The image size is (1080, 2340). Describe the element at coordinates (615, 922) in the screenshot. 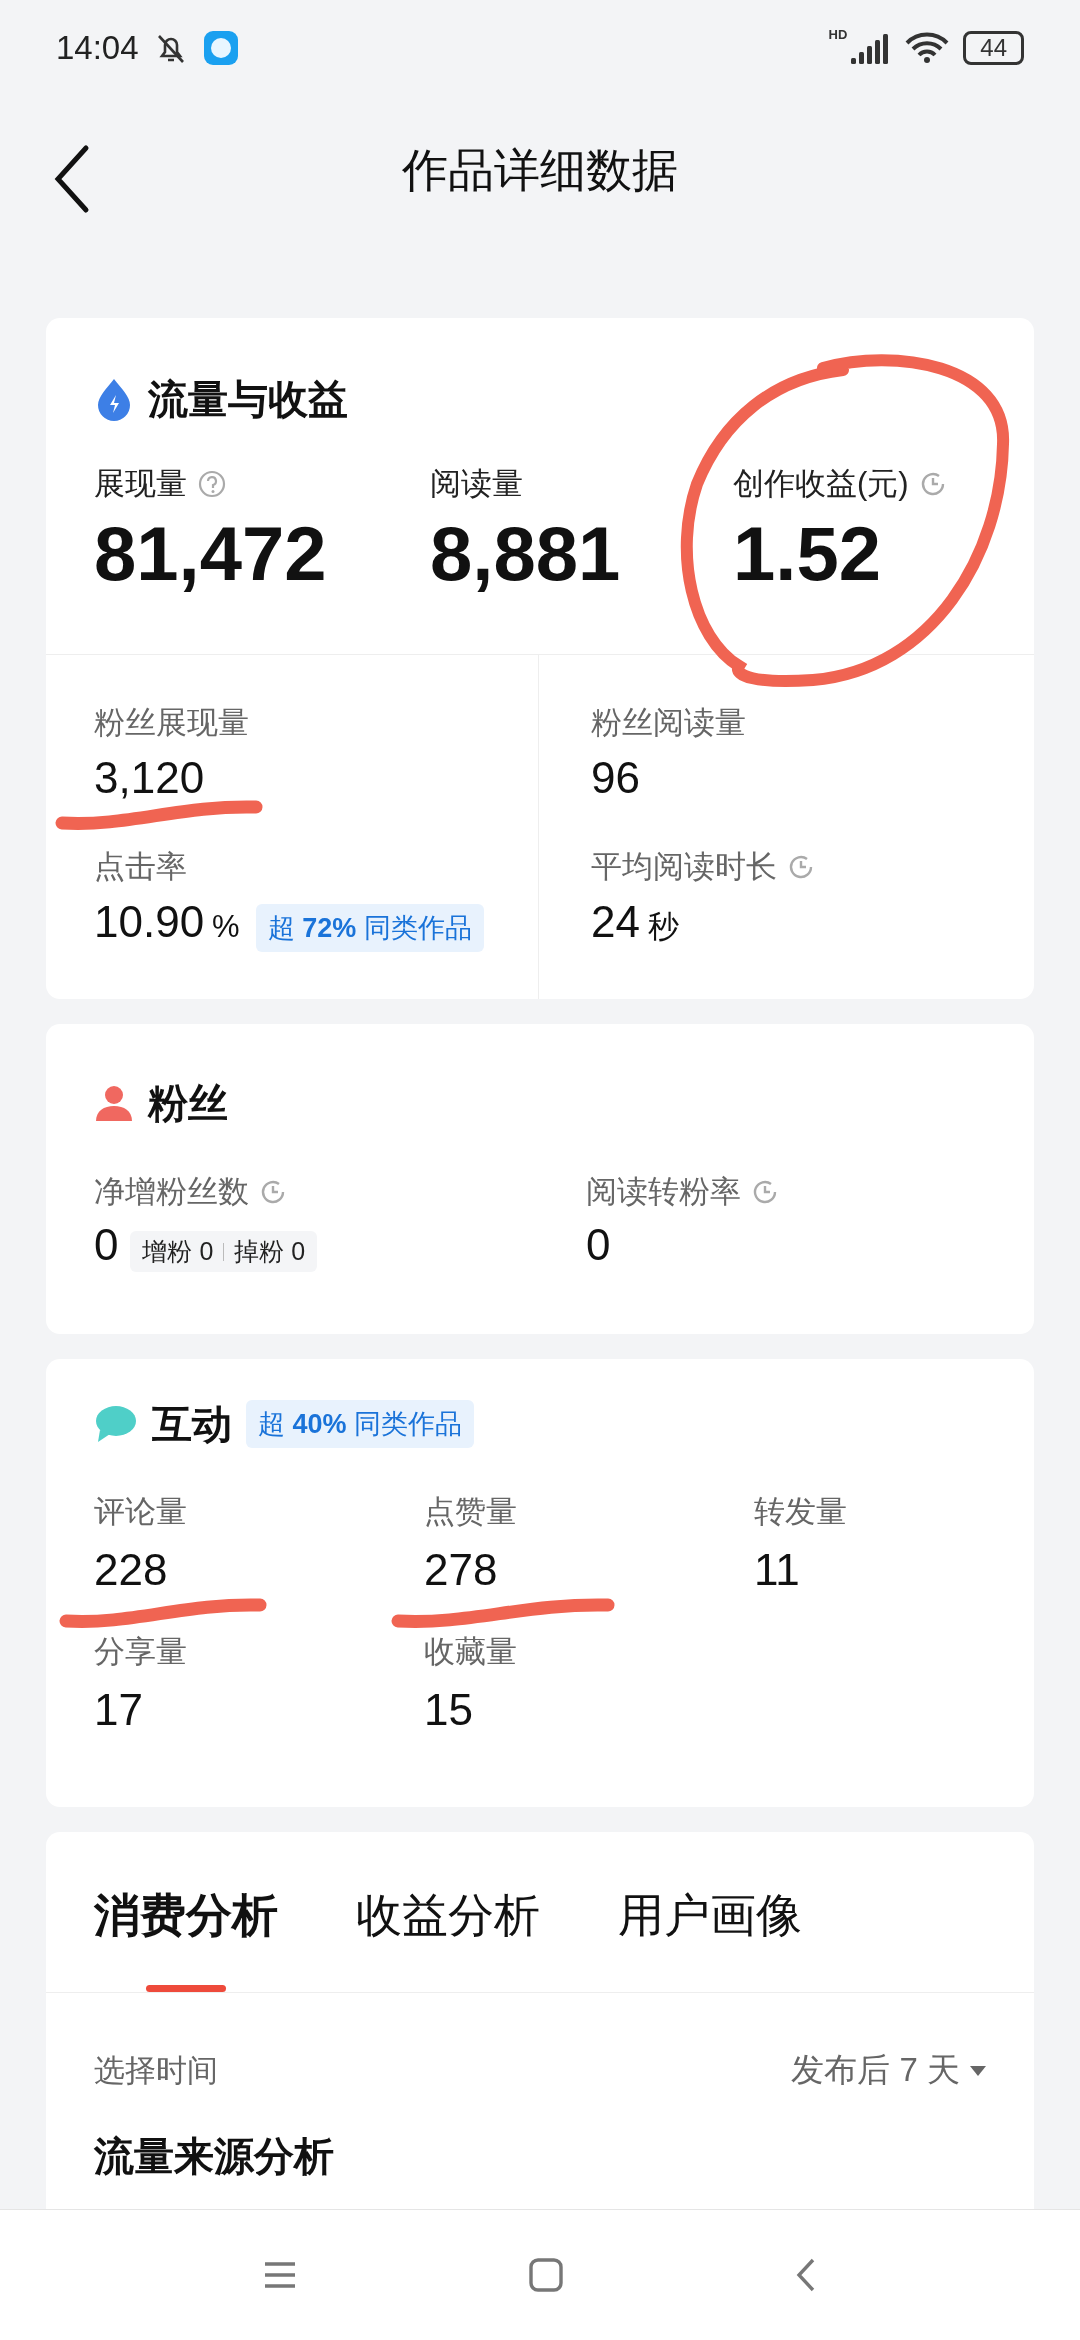

I see `metric-value: 24` at that location.